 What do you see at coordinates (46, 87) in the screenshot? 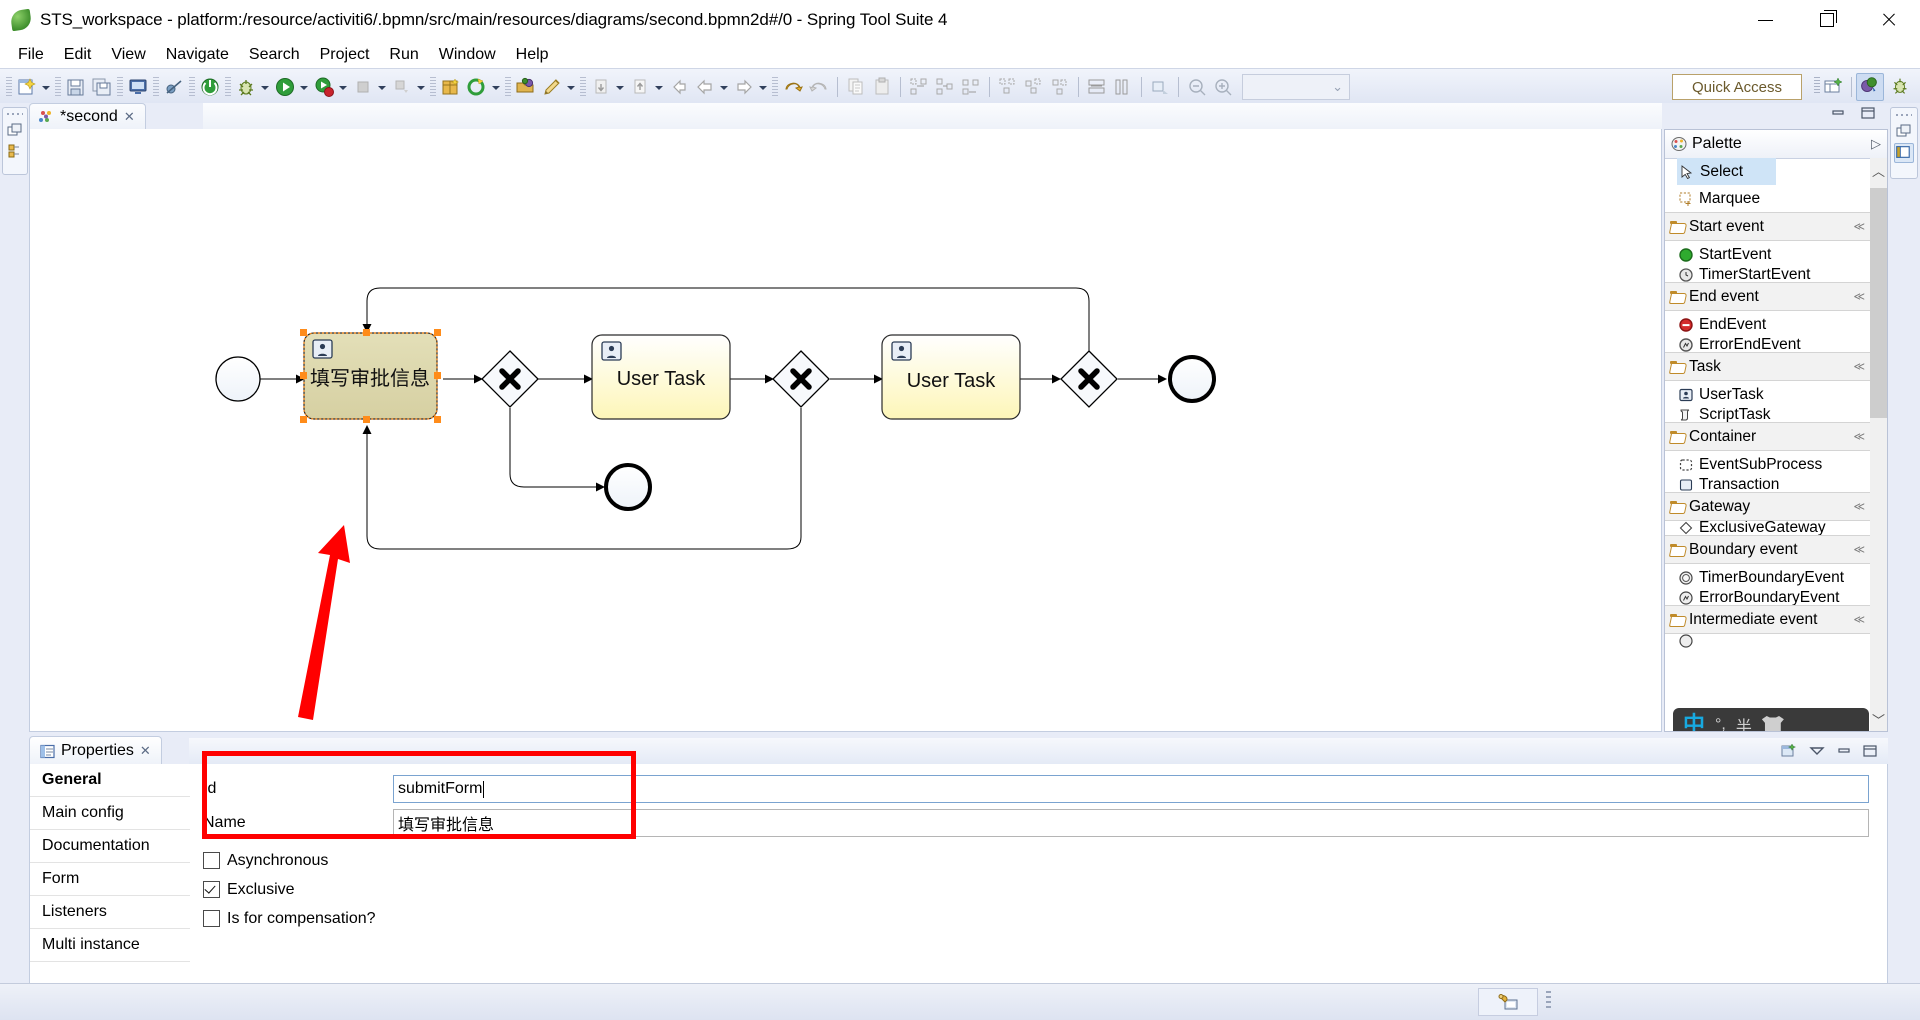
I see `new-wizard-dropdown-icon` at bounding box center [46, 87].